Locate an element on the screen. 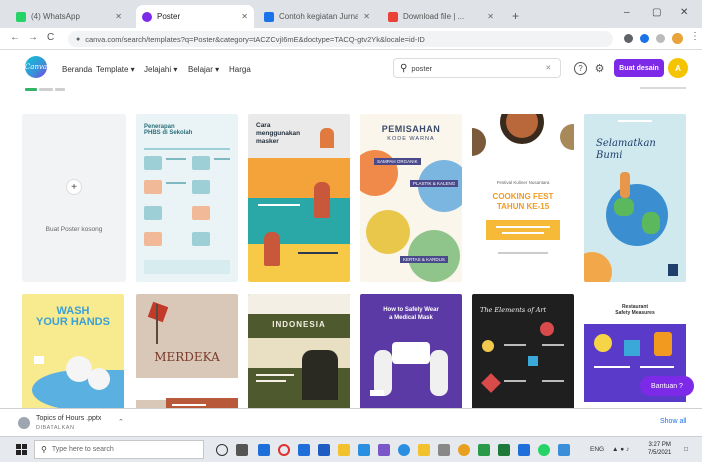 The width and height of the screenshot is (702, 462). menu-beranda: Beranda is located at coordinates (77, 69).